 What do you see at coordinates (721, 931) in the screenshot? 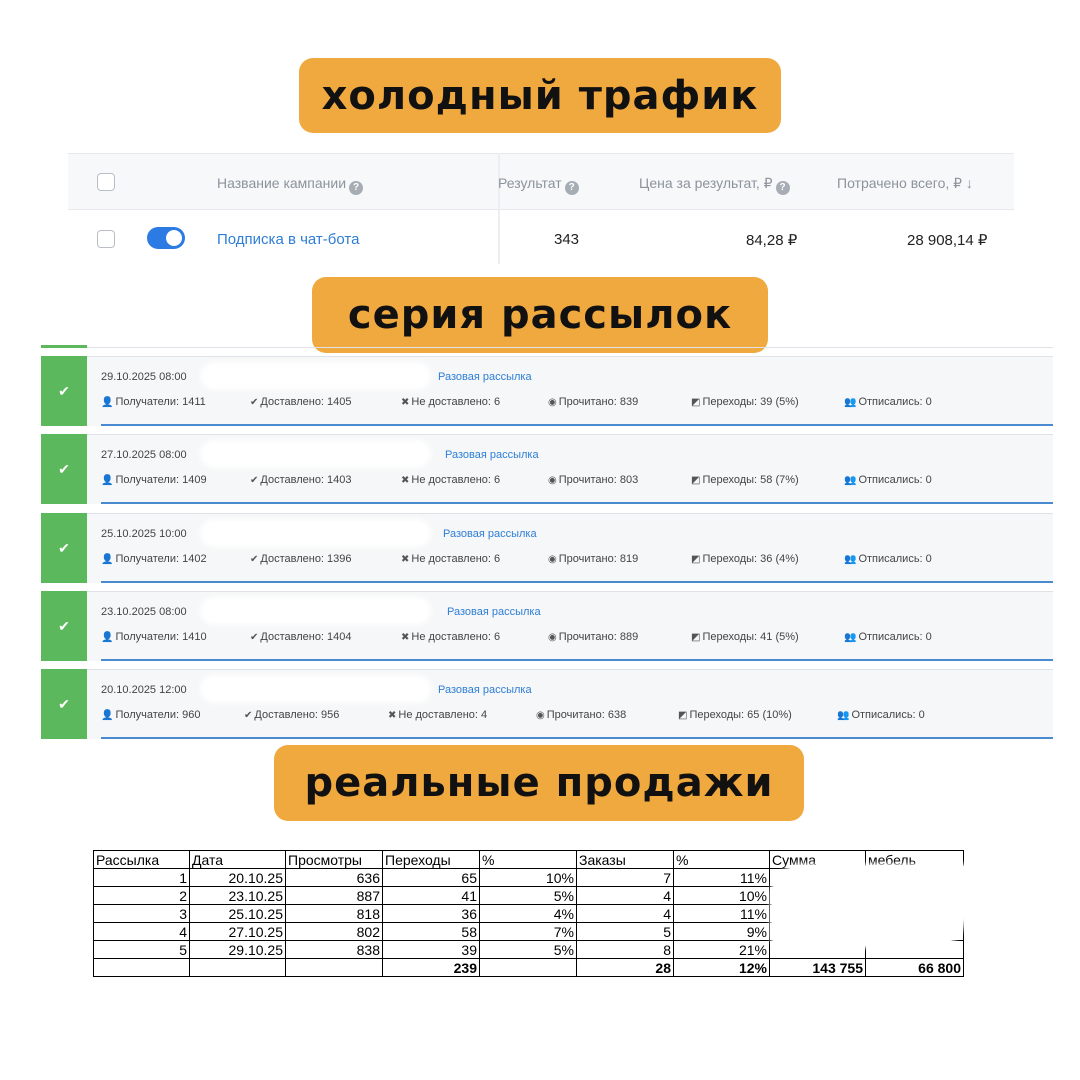
I see `sheet-cell: 9%` at bounding box center [721, 931].